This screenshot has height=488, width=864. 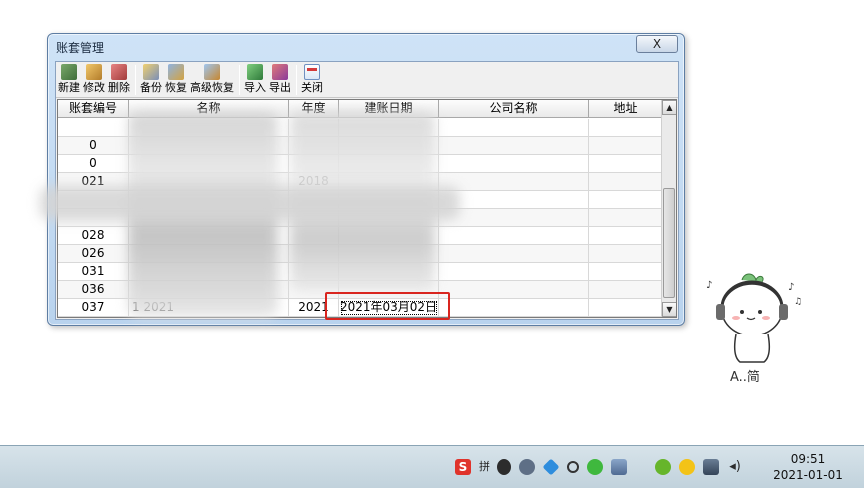 I want to click on cartoon-sticker: ♪ ♪ ♫ A..简, so click(x=758, y=329).